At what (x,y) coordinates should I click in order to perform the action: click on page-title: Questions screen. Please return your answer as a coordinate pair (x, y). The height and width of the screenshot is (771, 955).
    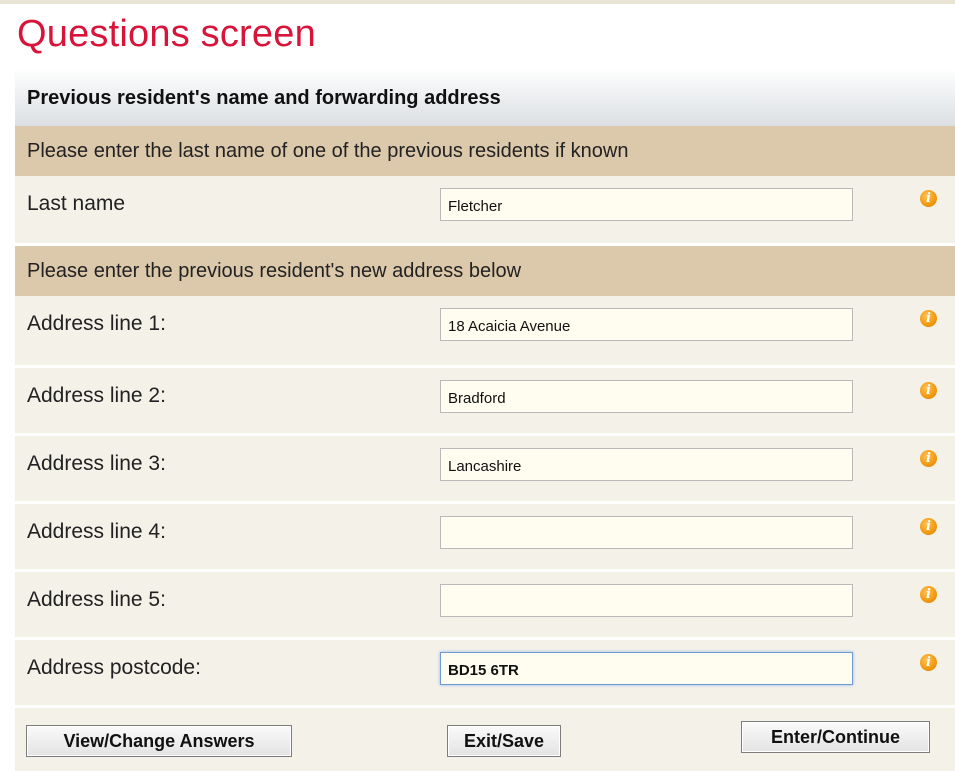
    Looking at the image, I should click on (166, 34).